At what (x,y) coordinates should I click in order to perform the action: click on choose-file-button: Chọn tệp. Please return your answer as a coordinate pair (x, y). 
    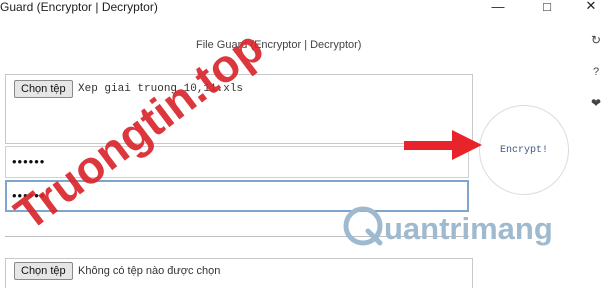
    Looking at the image, I should click on (43, 89).